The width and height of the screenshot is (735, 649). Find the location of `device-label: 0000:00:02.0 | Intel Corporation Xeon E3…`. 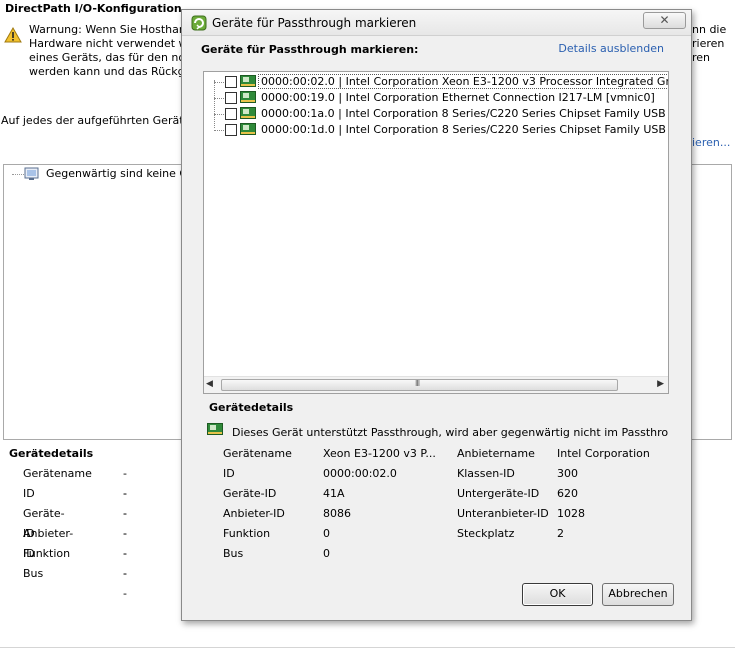

device-label: 0000:00:02.0 | Intel Corporation Xeon E3… is located at coordinates (463, 81).